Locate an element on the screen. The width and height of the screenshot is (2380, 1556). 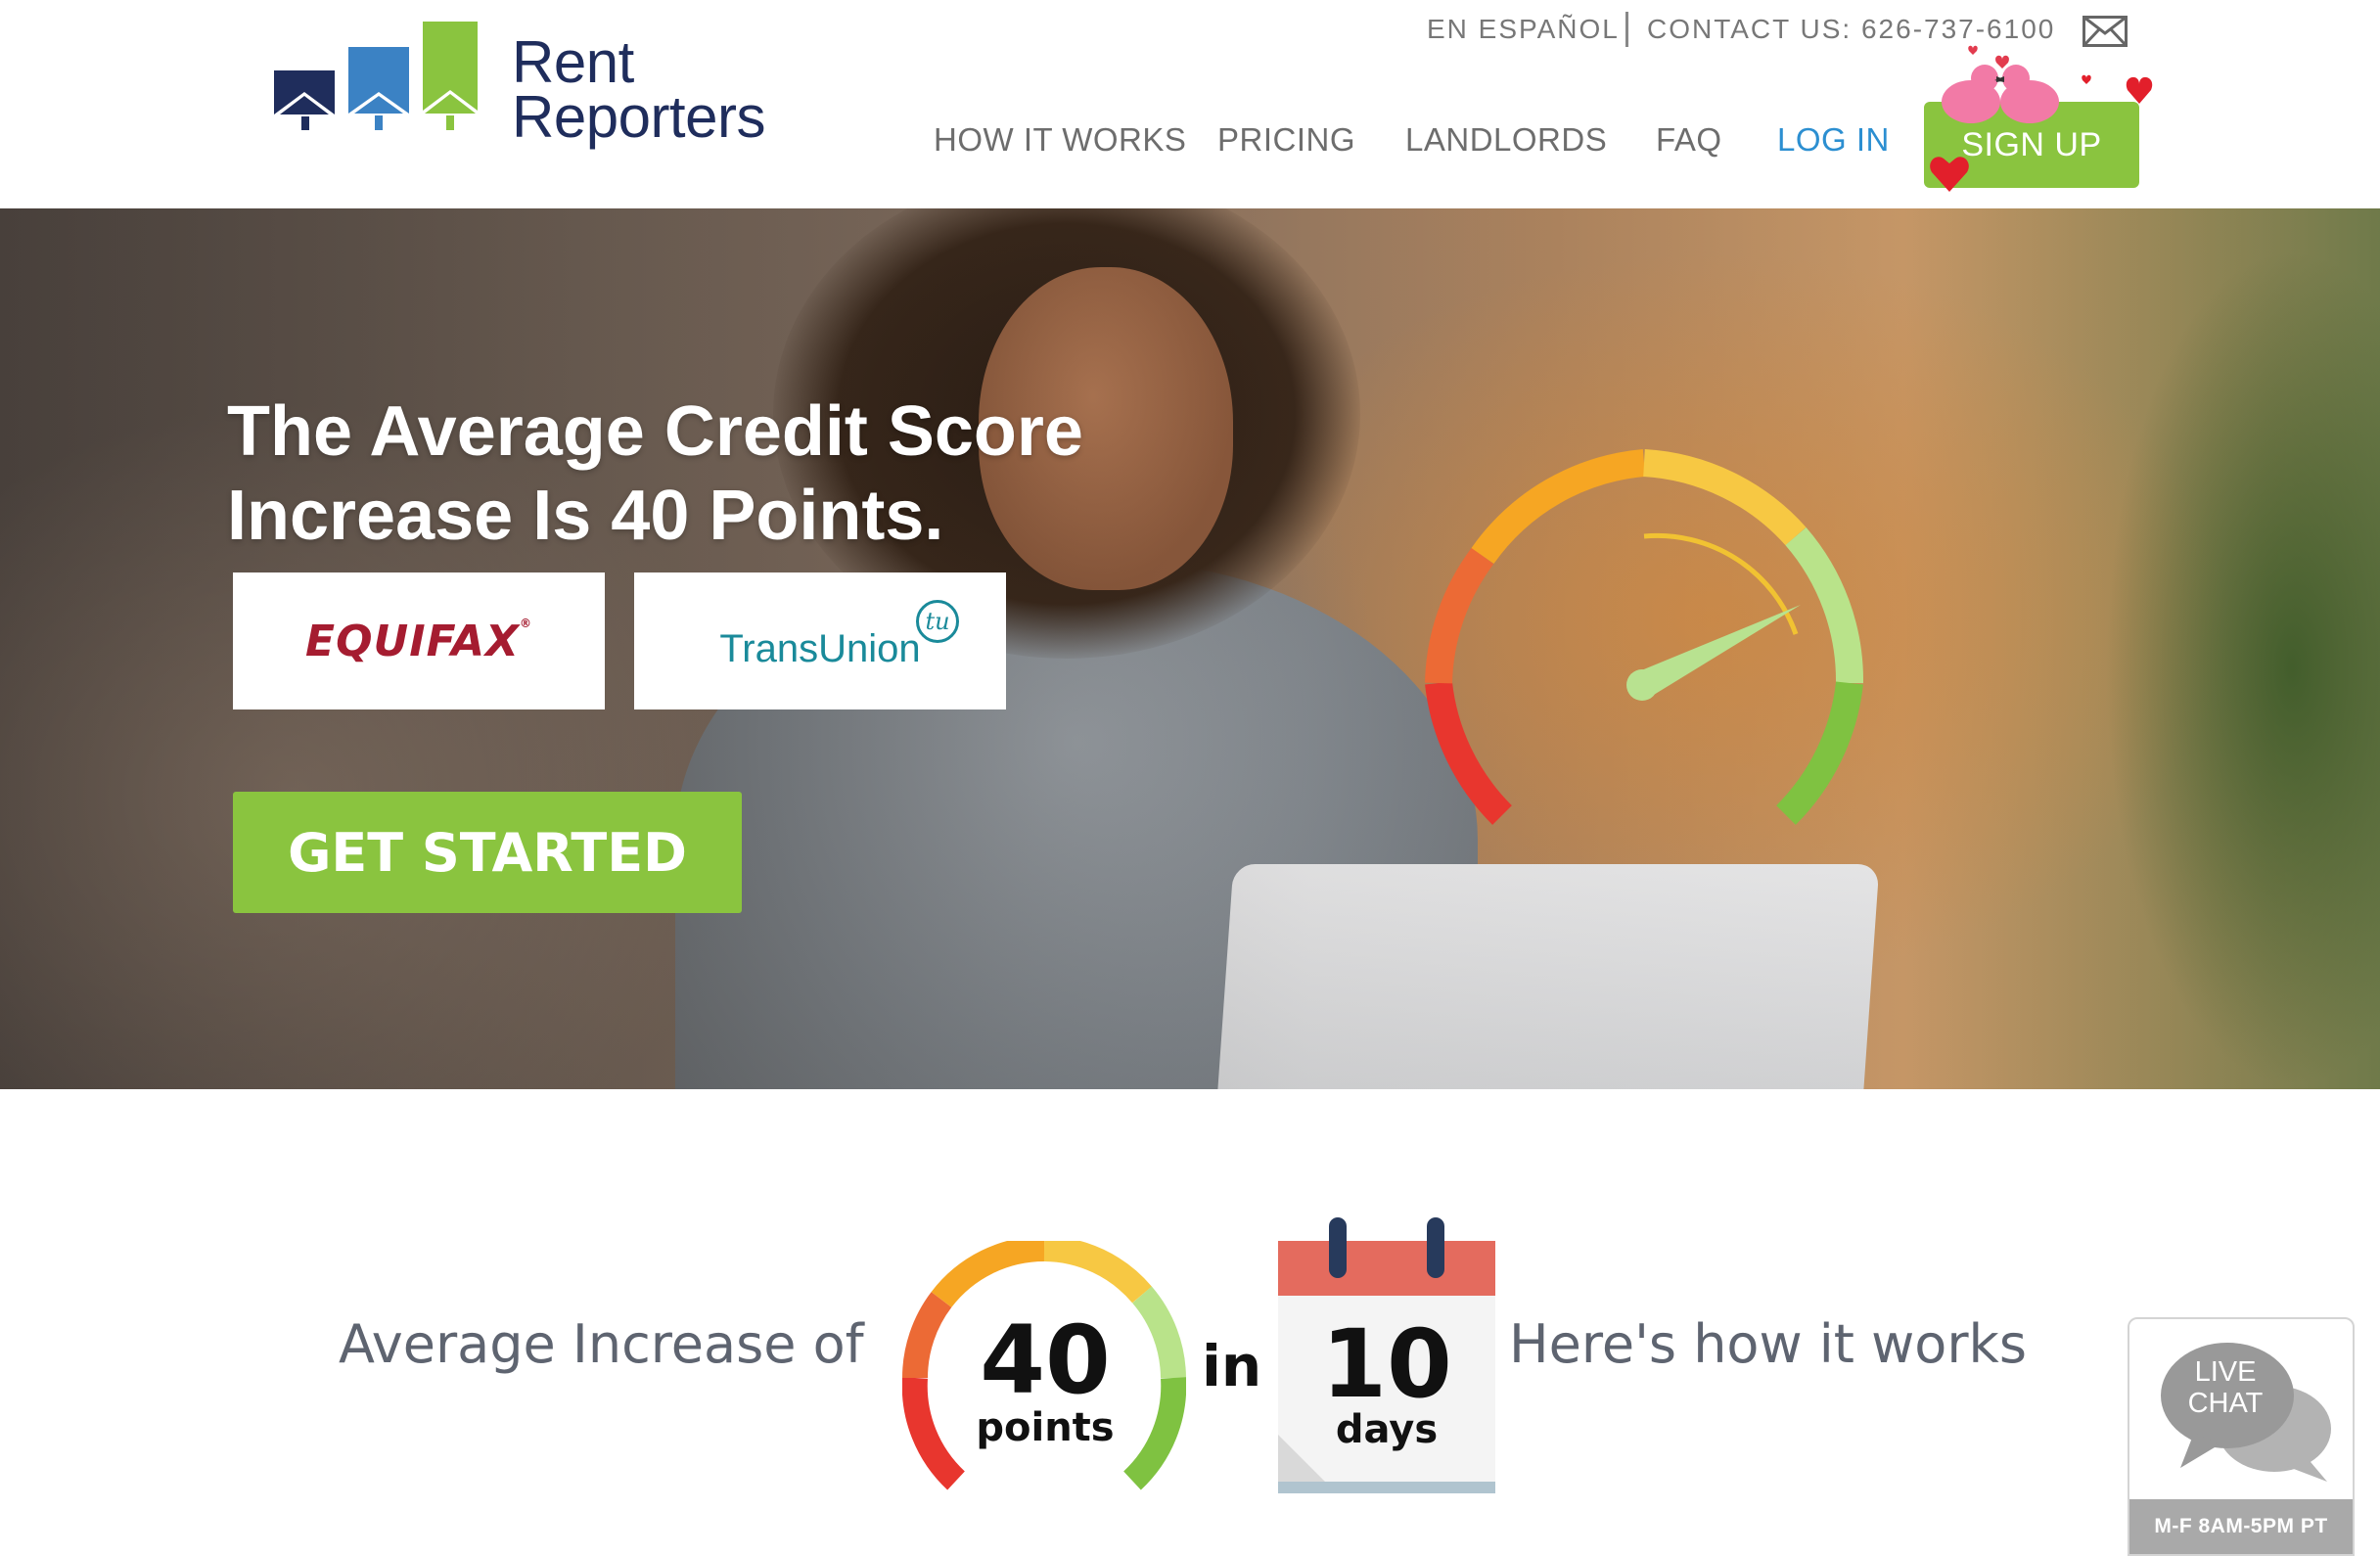
average-increase-label: Average Increase of is located at coordinates (601, 1344).